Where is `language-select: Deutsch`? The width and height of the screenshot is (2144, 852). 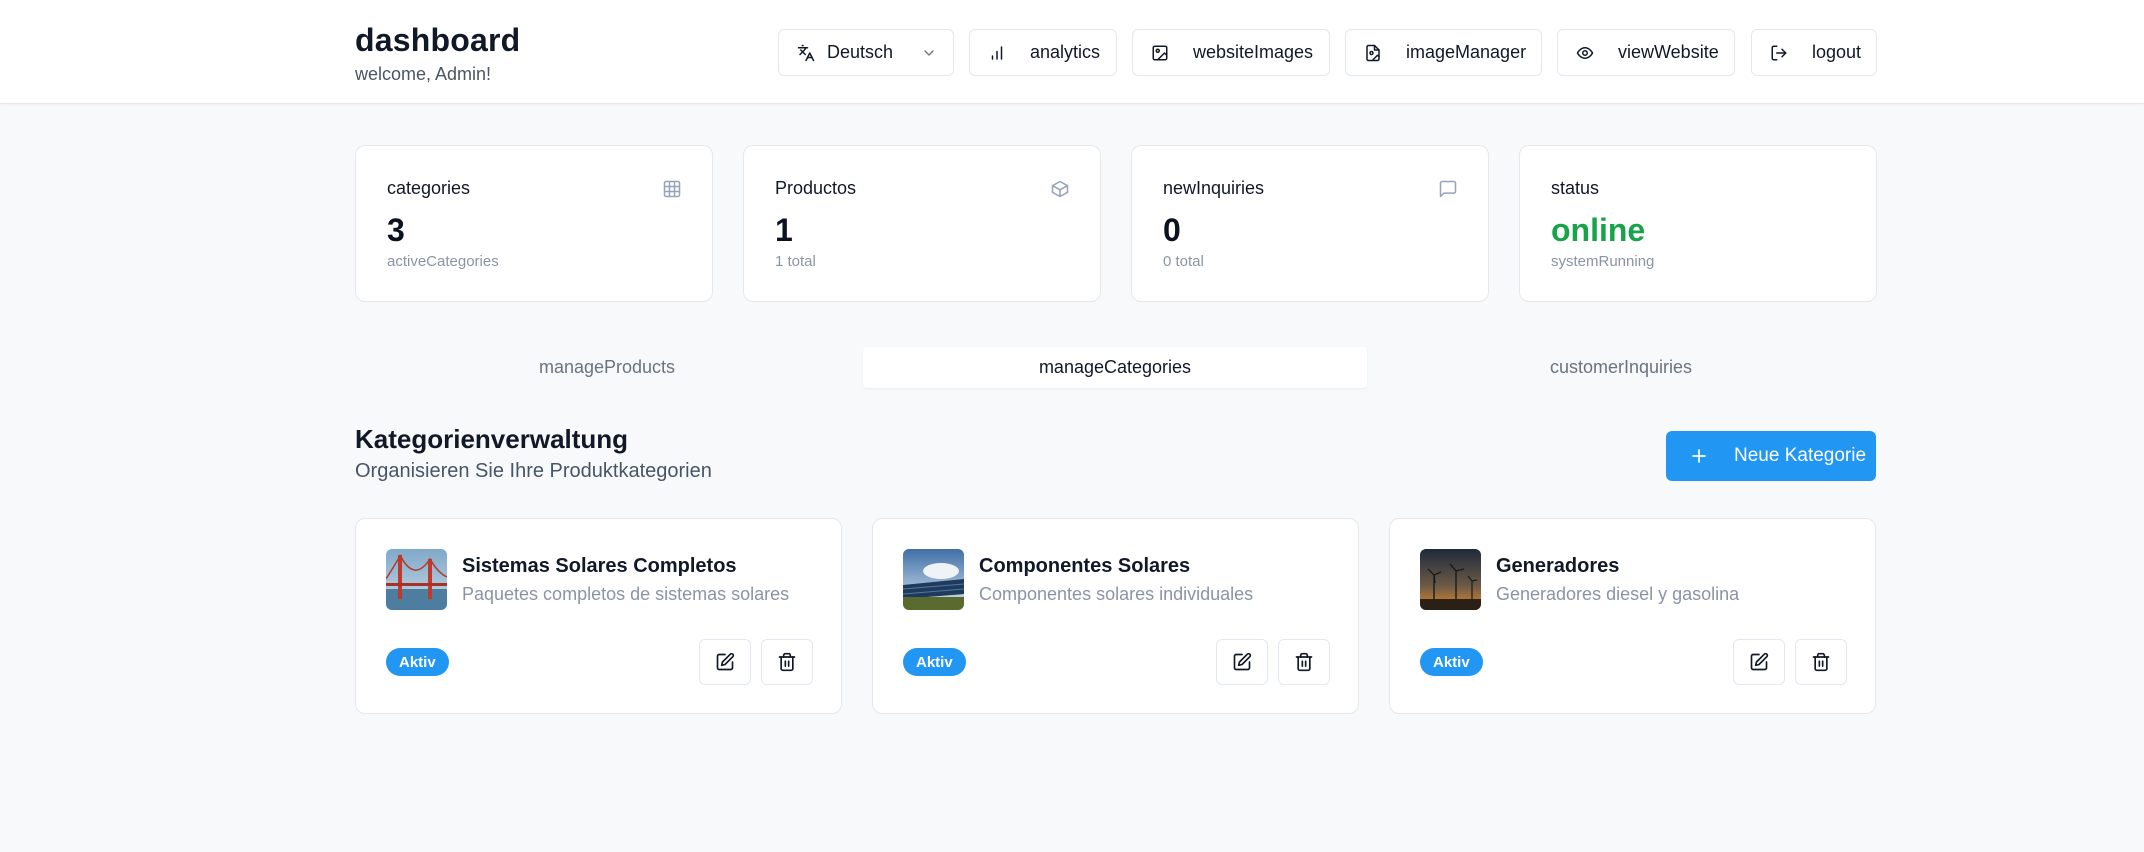
language-select: Deutsch is located at coordinates (866, 52).